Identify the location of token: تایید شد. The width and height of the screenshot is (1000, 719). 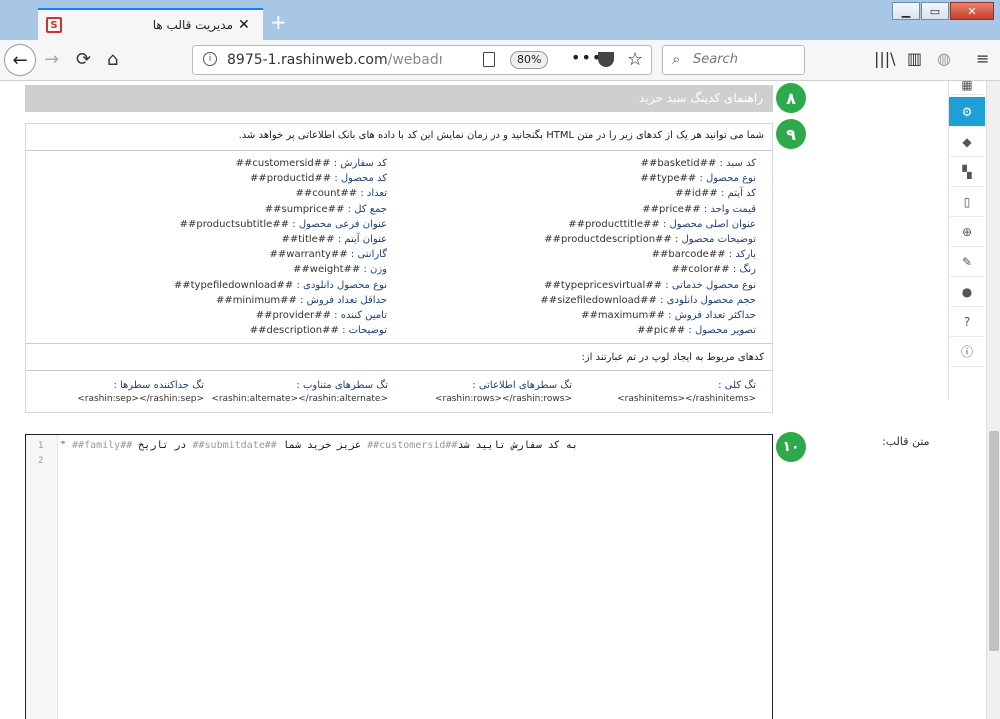
(481, 445).